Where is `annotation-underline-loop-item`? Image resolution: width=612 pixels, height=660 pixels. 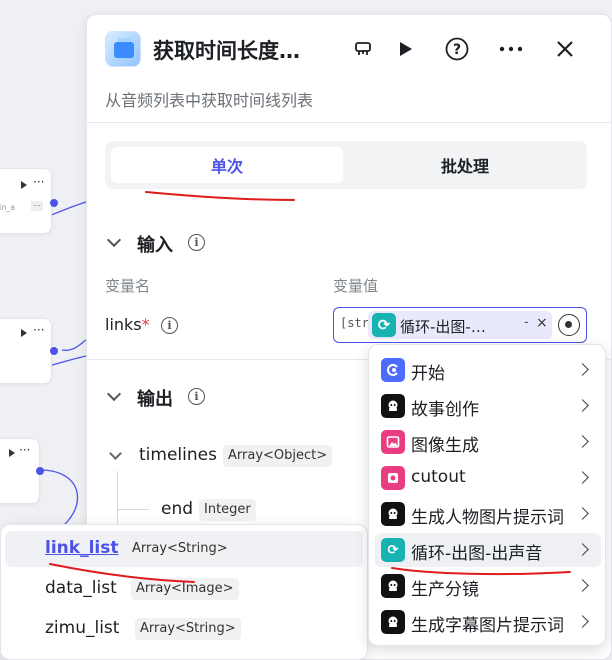
annotation-underline-loop-item is located at coordinates (481, 571).